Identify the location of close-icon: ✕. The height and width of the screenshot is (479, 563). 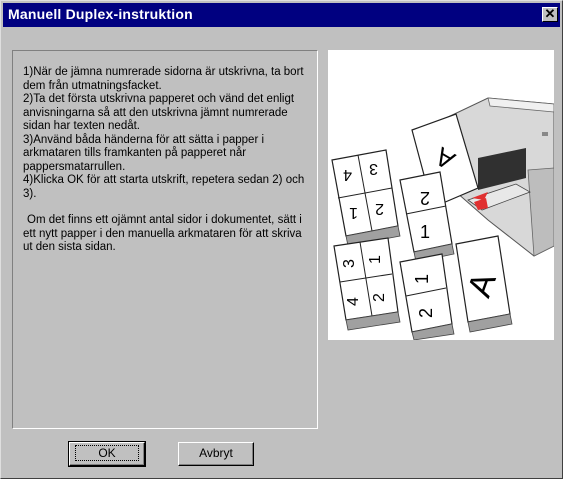
(550, 13).